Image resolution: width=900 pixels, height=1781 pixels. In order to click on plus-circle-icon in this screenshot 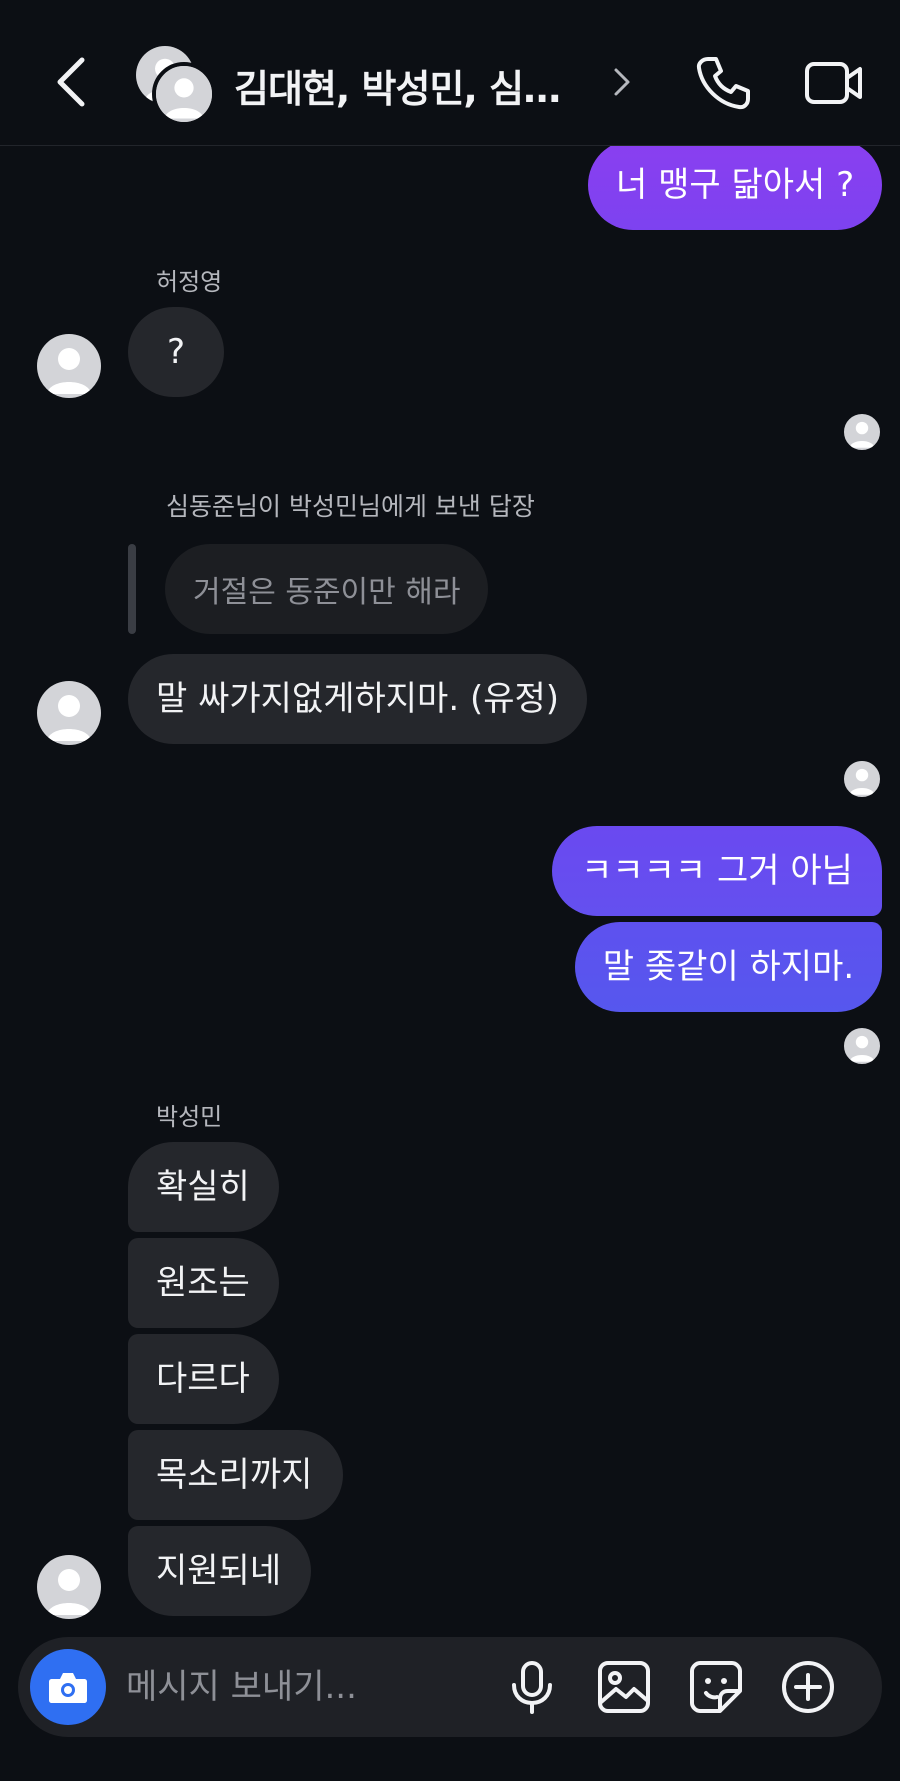, I will do `click(808, 1687)`.